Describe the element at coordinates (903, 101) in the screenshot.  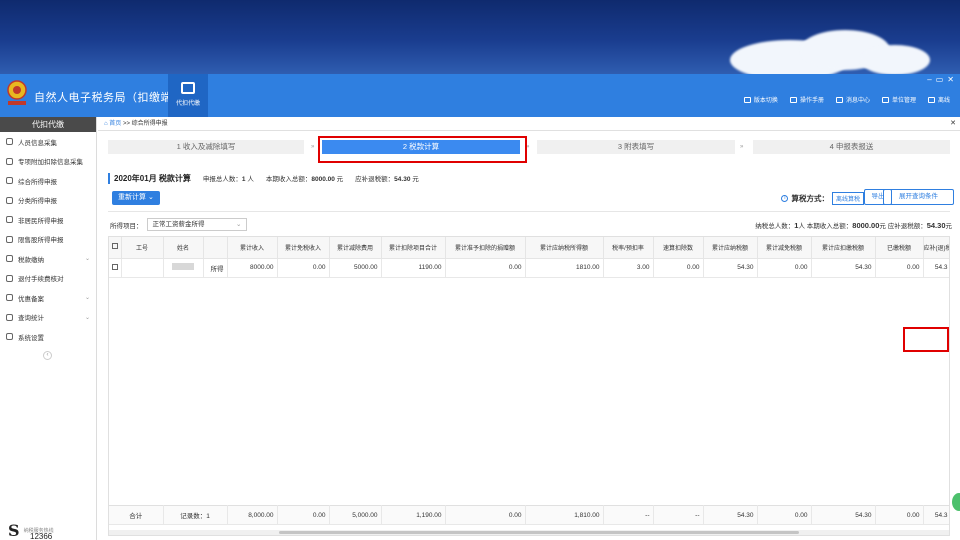
I see `tool-label: 单位管理` at that location.